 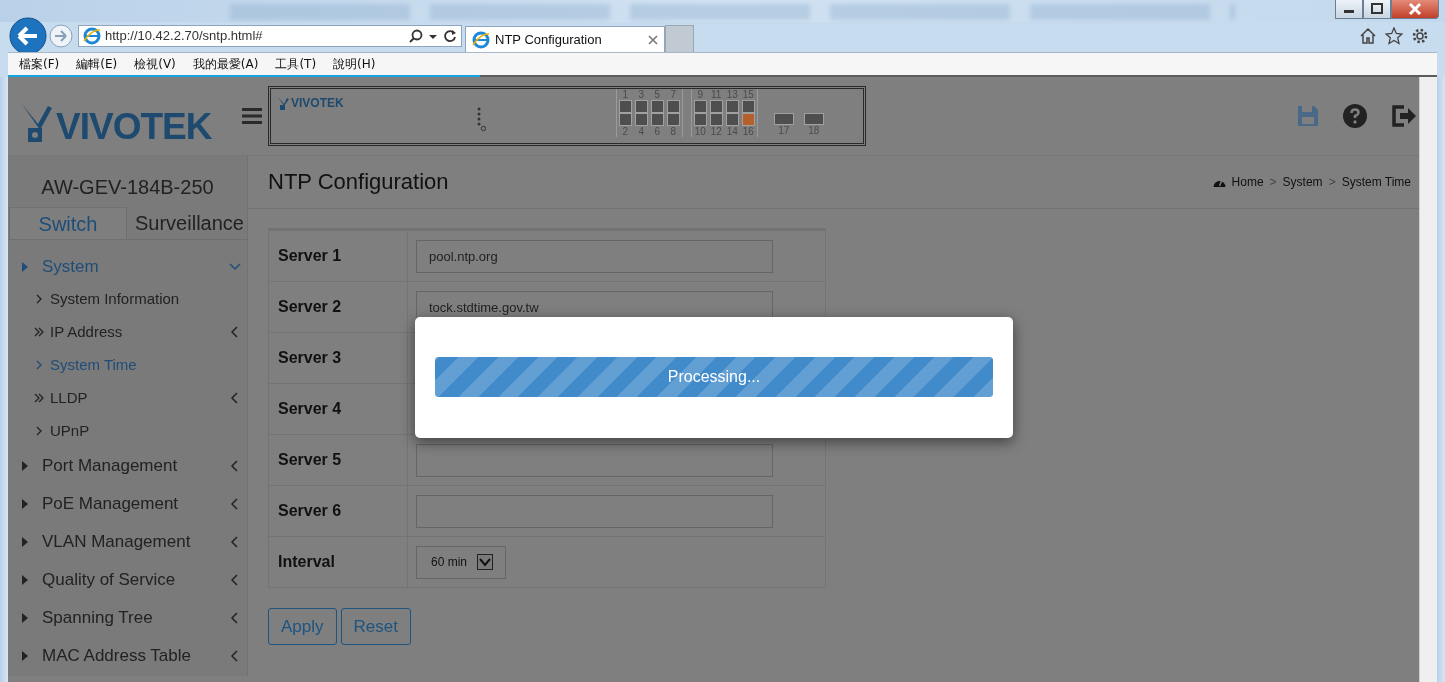 What do you see at coordinates (1247, 182) in the screenshot?
I see `breadcrumb-link: Home` at bounding box center [1247, 182].